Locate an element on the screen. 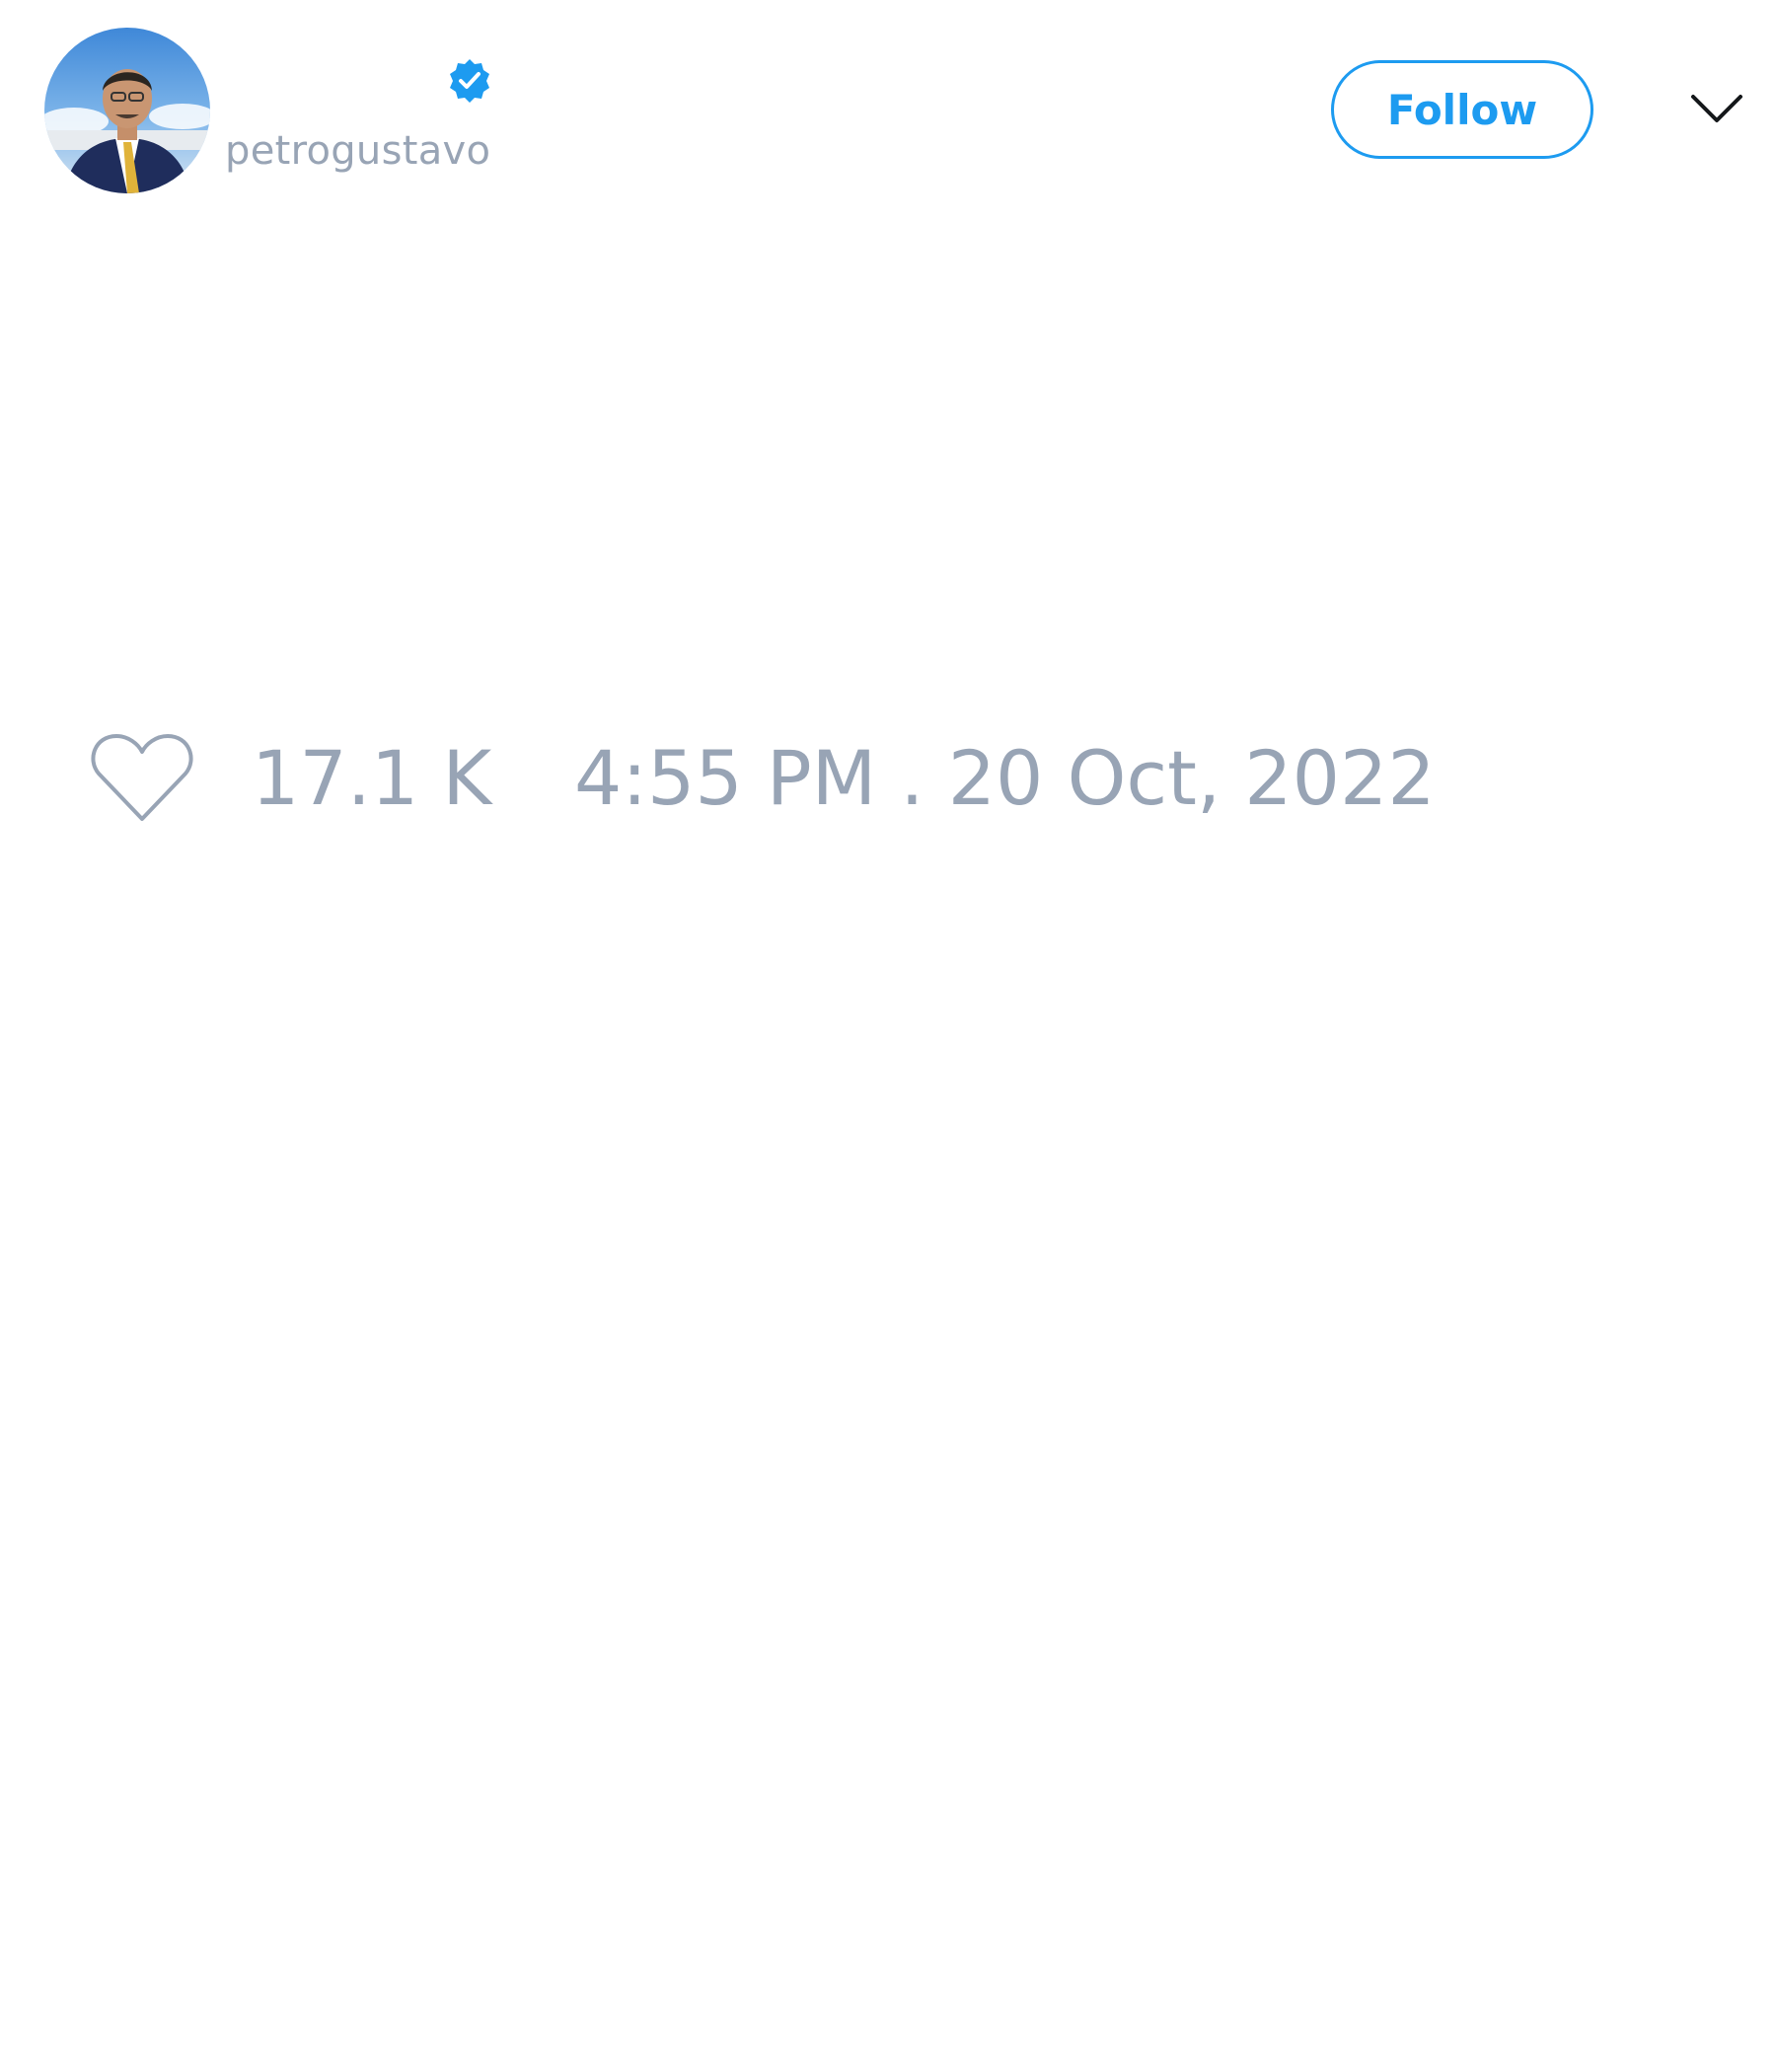 The width and height of the screenshot is (1776, 2072). user-handle: petrogustavo is located at coordinates (357, 151).